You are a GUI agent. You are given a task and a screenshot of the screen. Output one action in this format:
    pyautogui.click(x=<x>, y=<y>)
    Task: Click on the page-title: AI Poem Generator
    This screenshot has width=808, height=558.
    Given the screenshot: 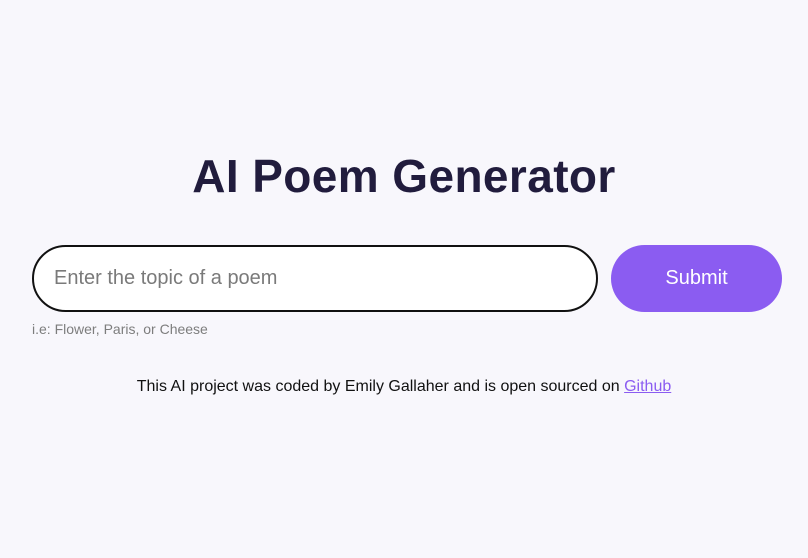 What is the action you would take?
    pyautogui.click(x=404, y=176)
    